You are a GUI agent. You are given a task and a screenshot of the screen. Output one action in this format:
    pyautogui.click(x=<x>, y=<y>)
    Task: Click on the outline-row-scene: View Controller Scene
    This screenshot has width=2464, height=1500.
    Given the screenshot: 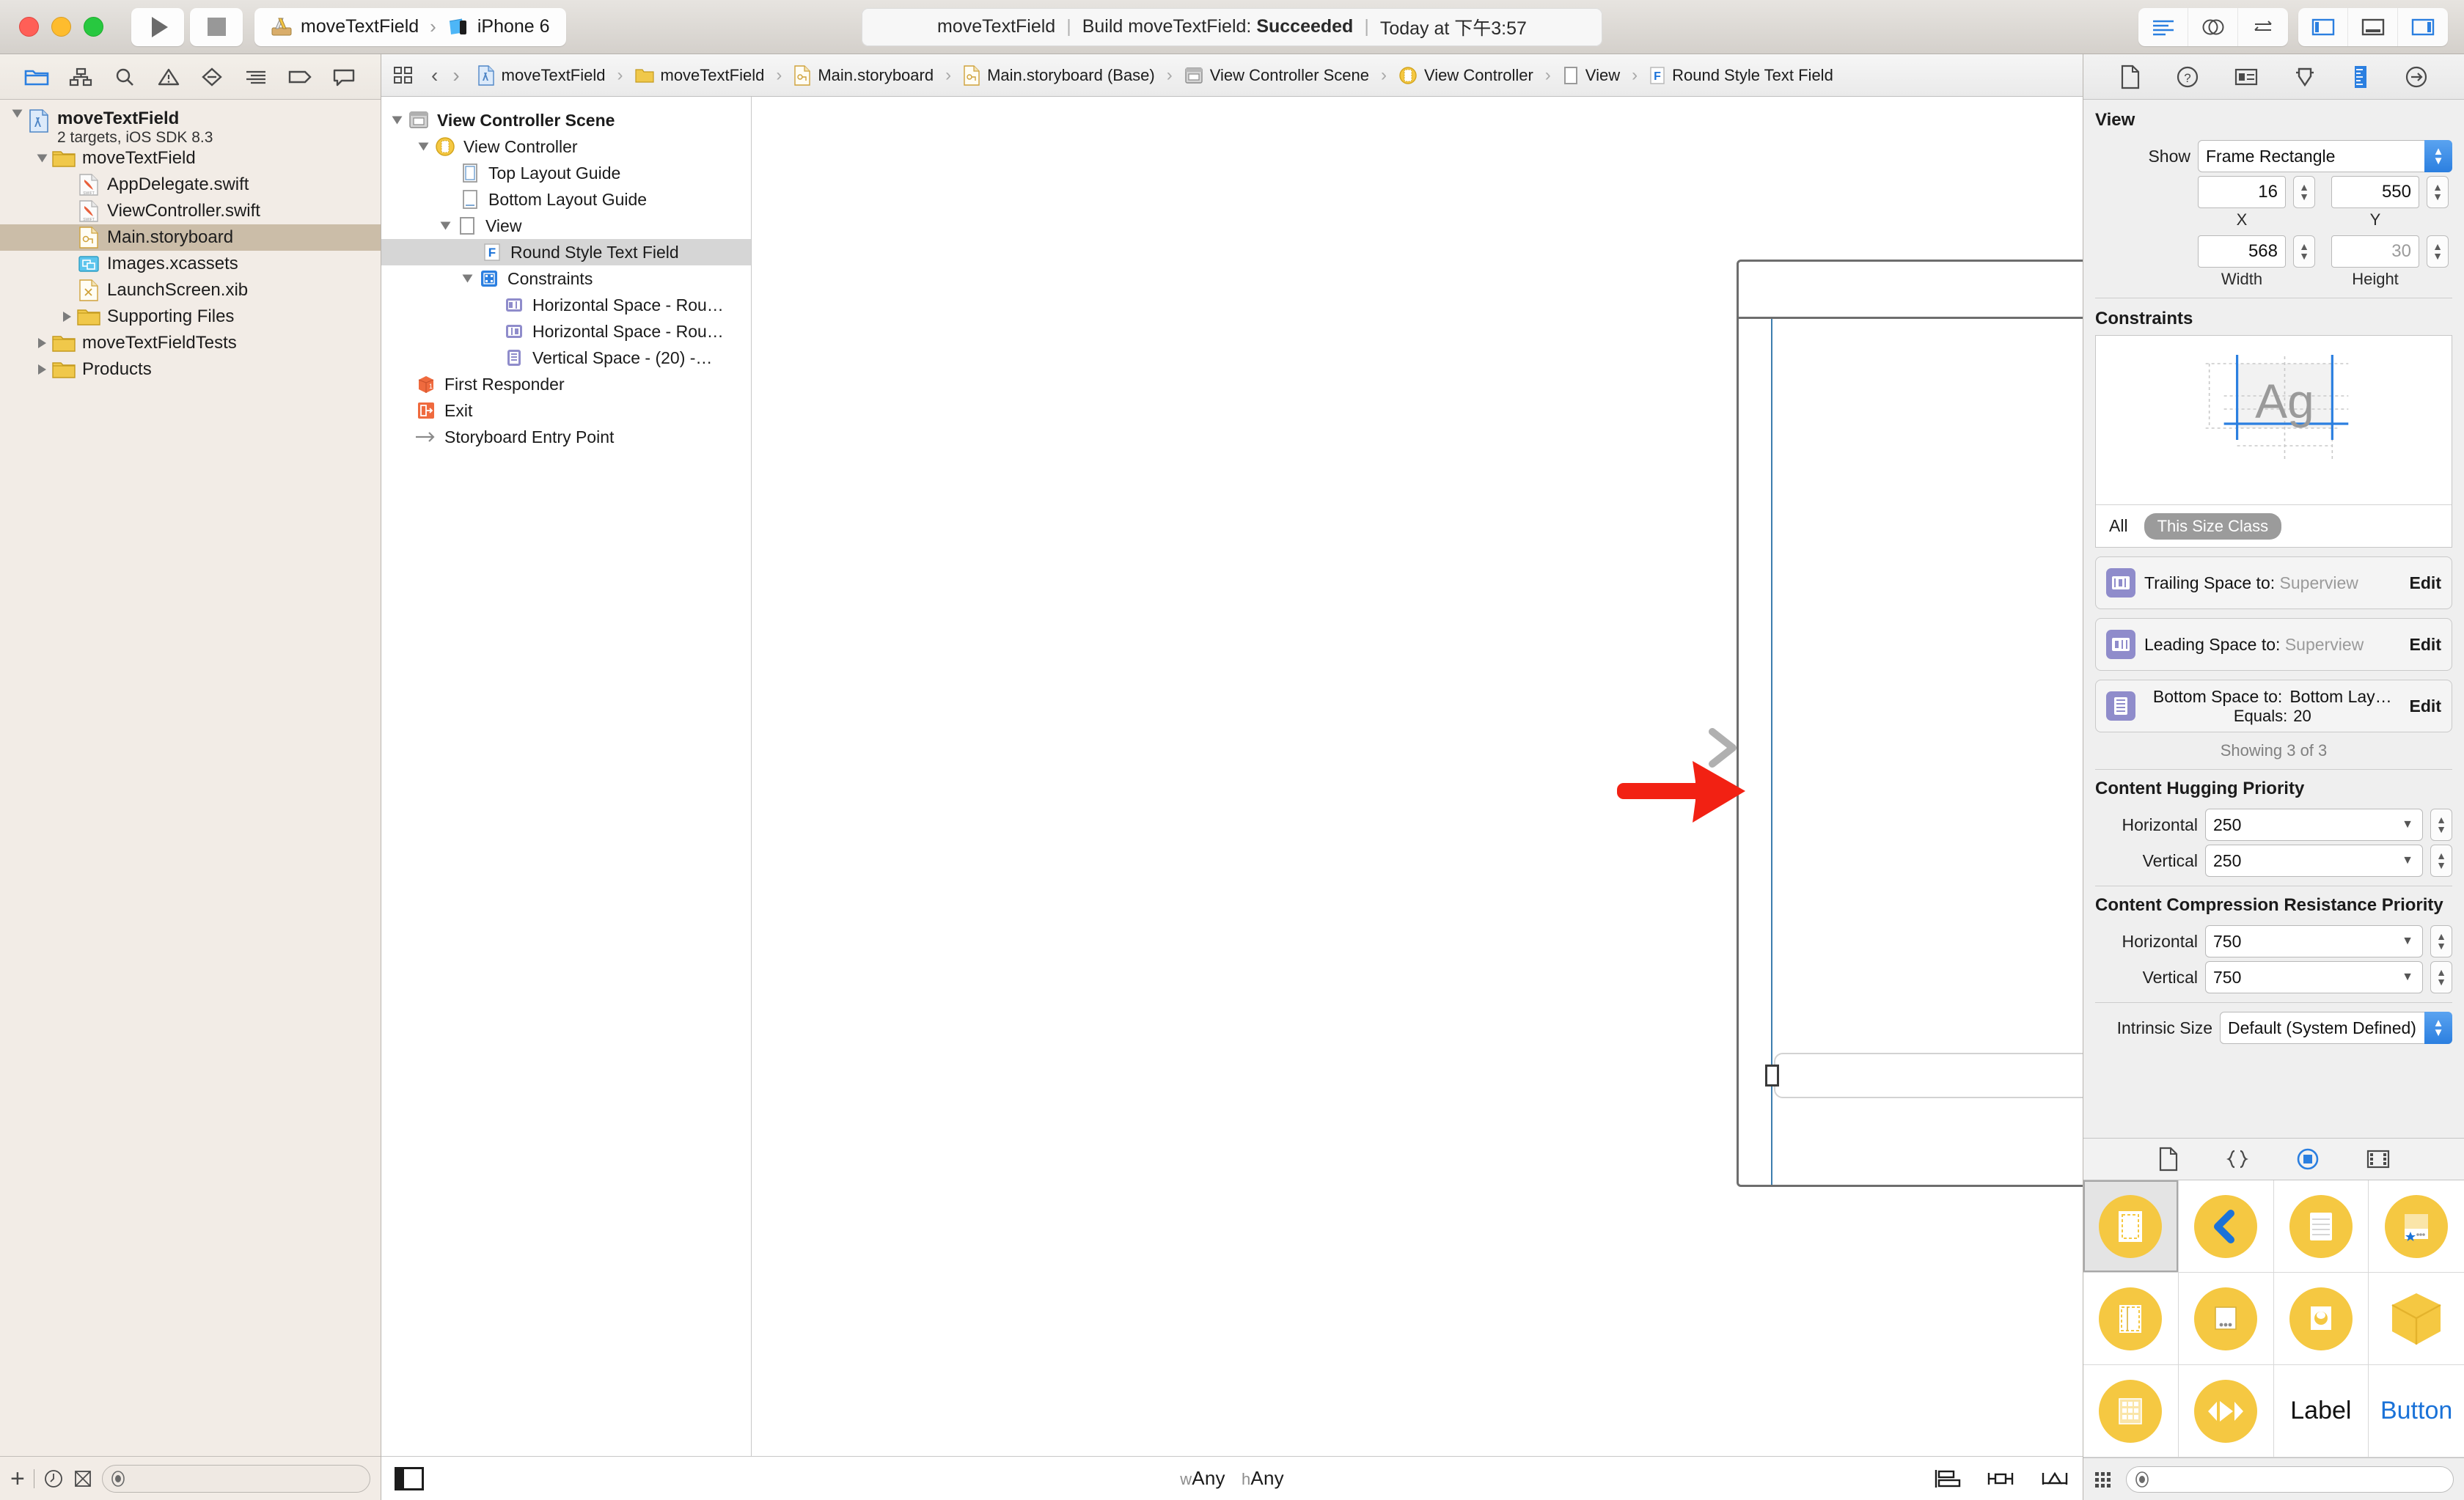 What is the action you would take?
    pyautogui.click(x=566, y=120)
    